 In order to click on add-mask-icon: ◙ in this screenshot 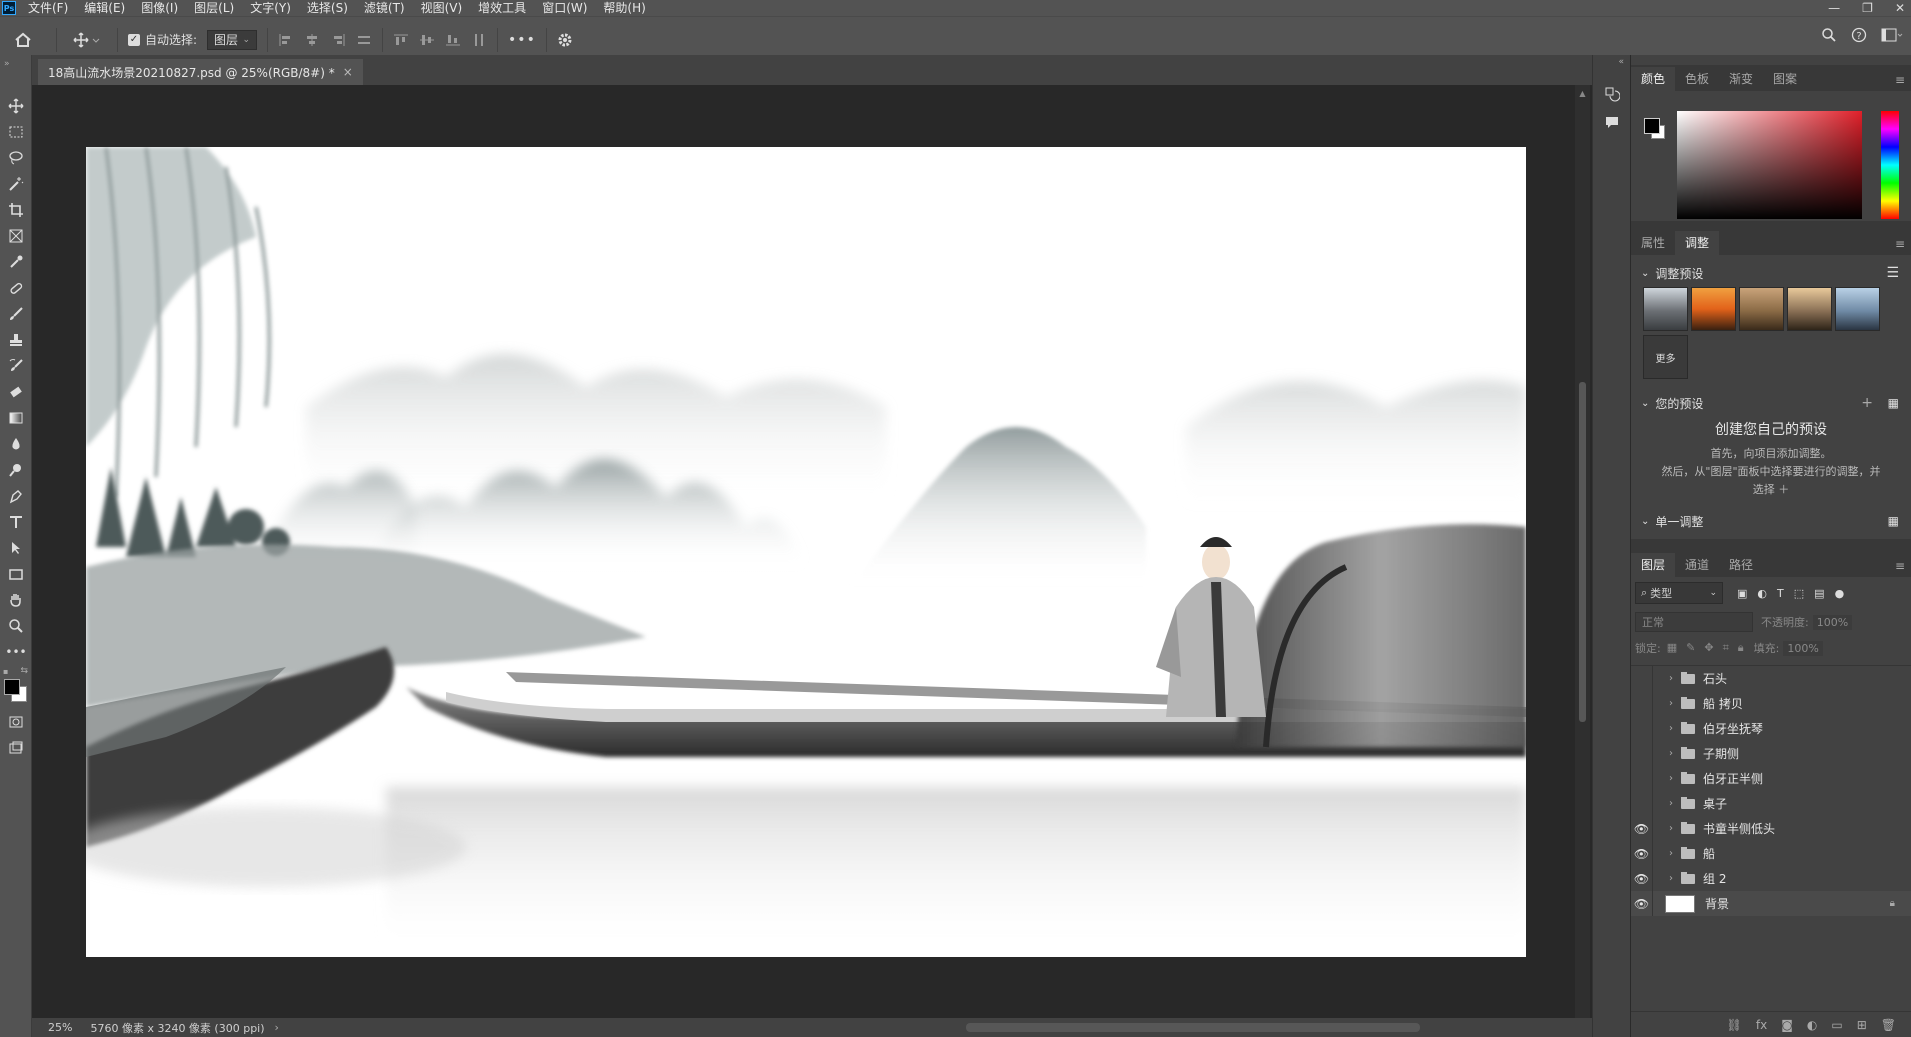, I will do `click(1787, 1025)`.